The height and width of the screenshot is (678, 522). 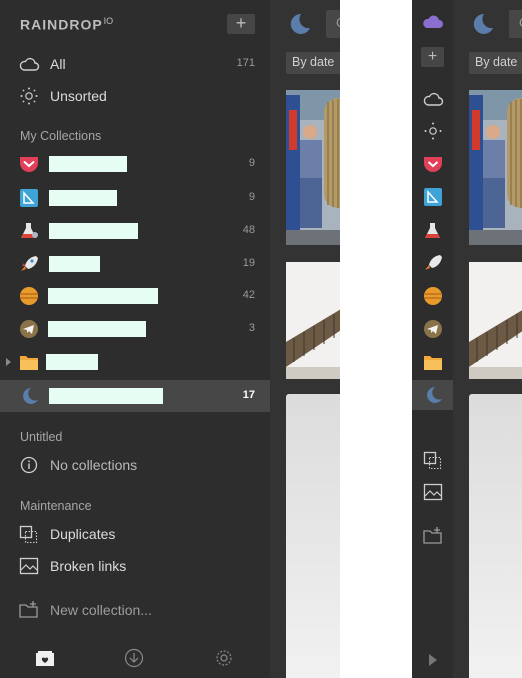 What do you see at coordinates (135, 264) in the screenshot?
I see `collection-item: 19` at bounding box center [135, 264].